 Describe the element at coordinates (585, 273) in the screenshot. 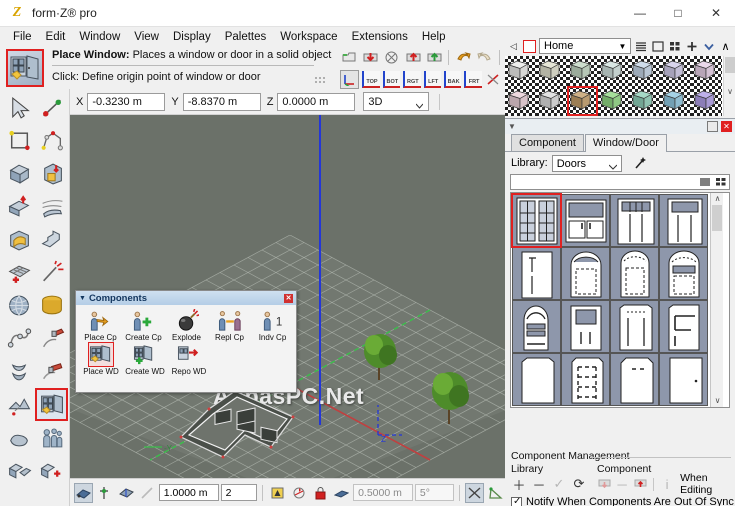

I see `door-item-arched-top-door` at that location.